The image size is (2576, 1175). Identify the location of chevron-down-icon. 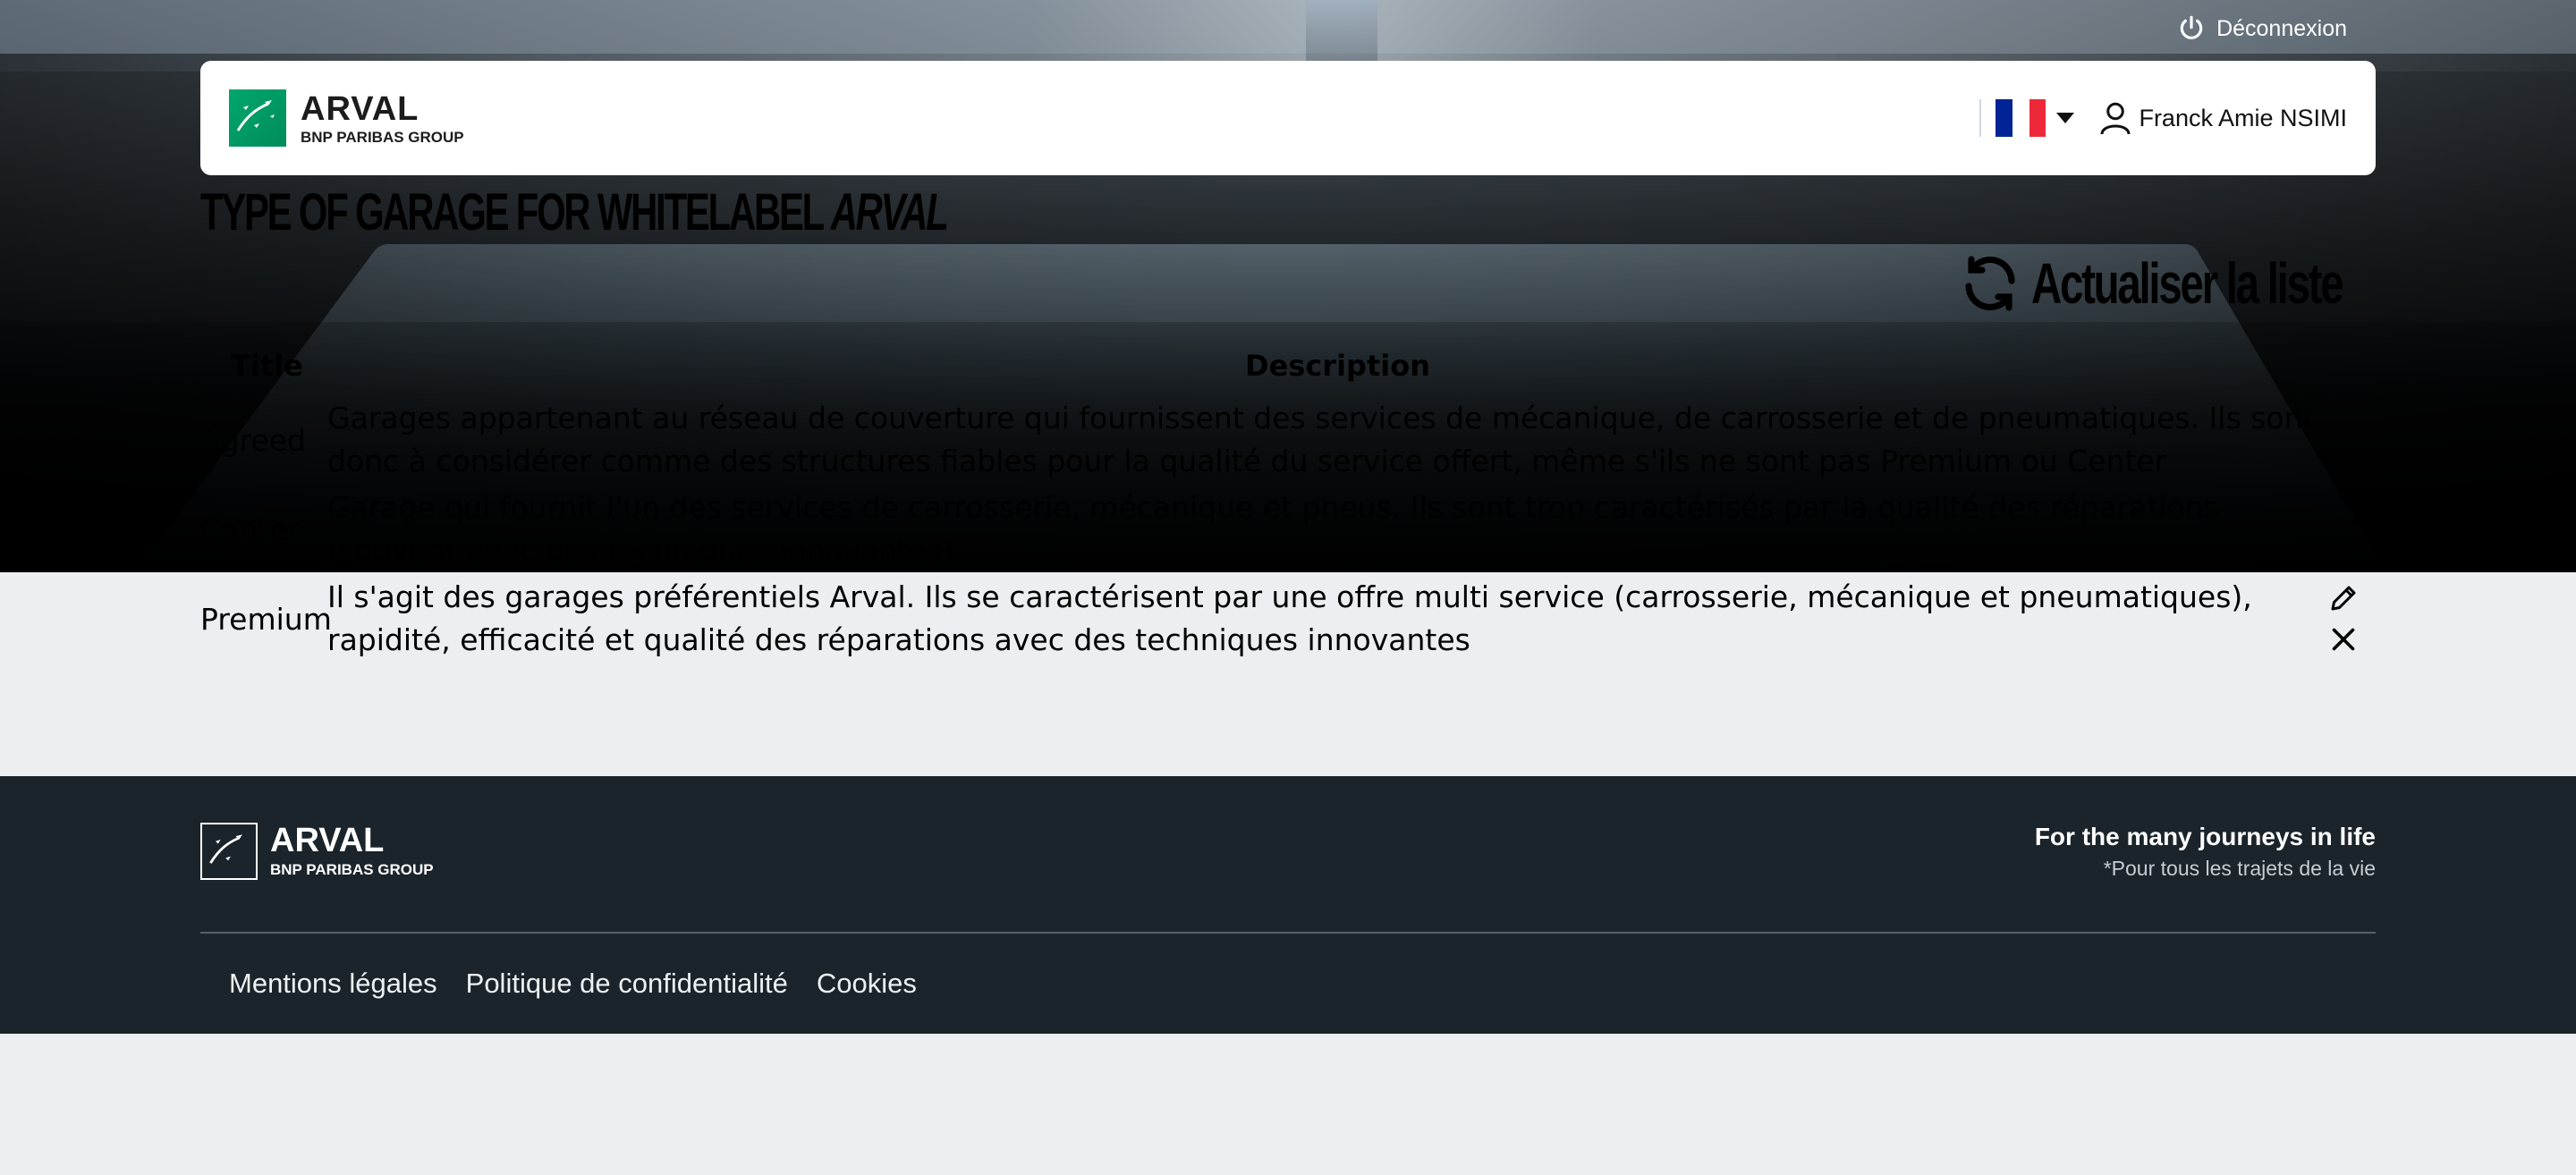
(2065, 118).